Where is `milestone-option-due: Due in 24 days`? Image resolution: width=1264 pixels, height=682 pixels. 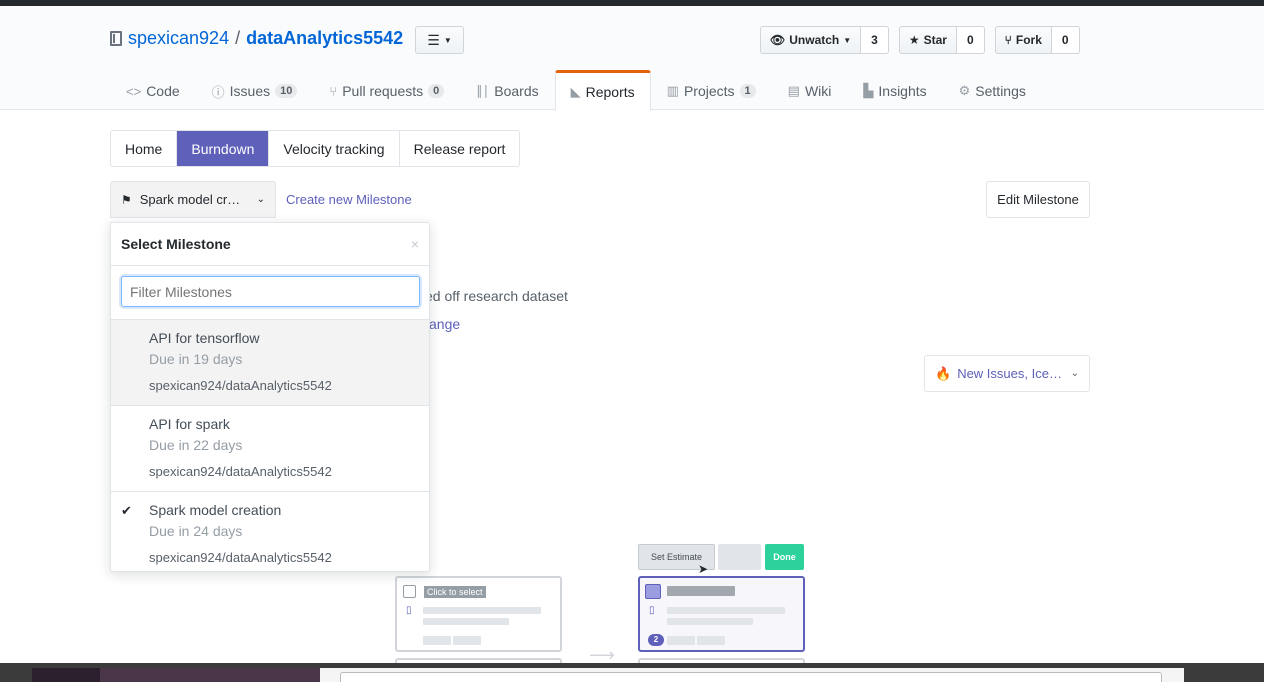
milestone-option-due: Due in 24 days is located at coordinates (196, 531).